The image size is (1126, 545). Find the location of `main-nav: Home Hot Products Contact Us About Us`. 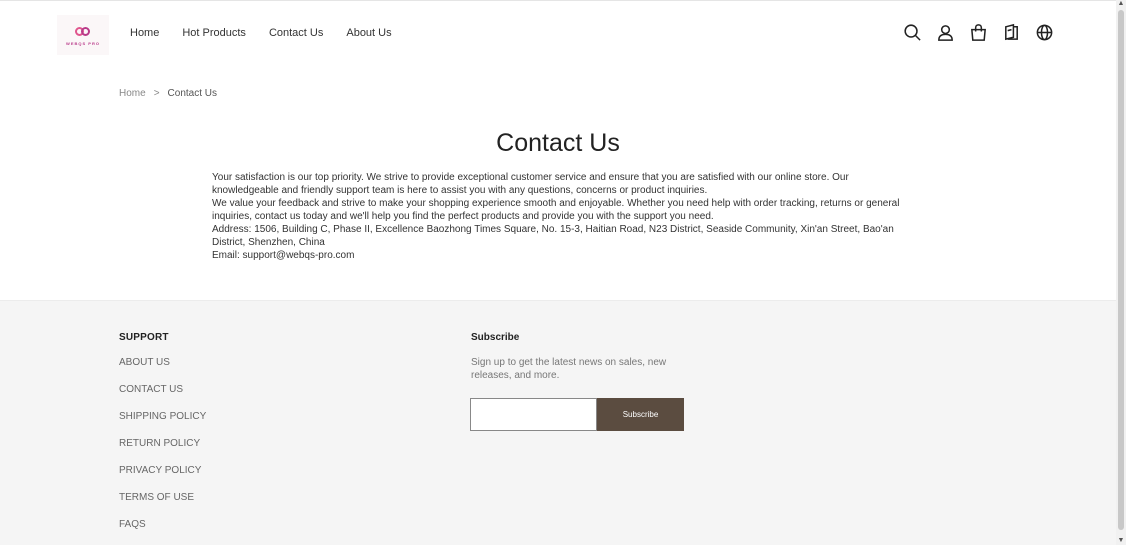

main-nav: Home Hot Products Contact Us About Us is located at coordinates (272, 33).